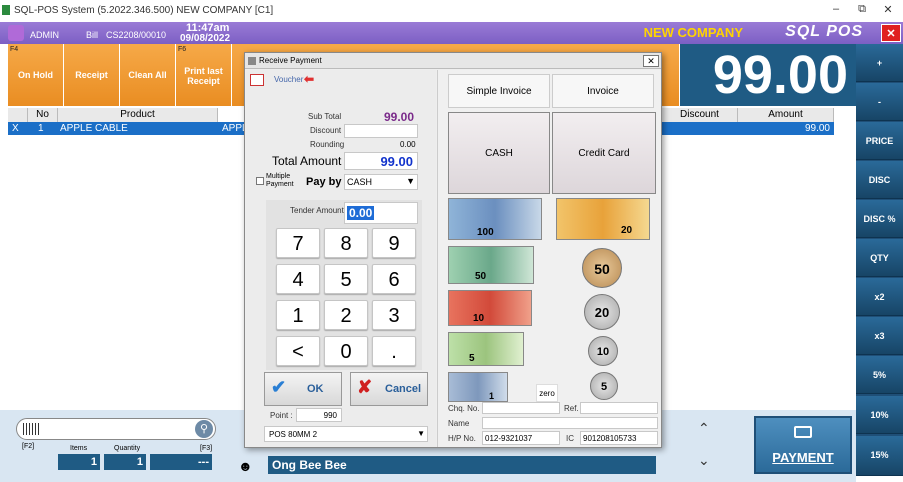 The height and width of the screenshot is (482, 903). I want to click on items-count: 1, so click(79, 462).